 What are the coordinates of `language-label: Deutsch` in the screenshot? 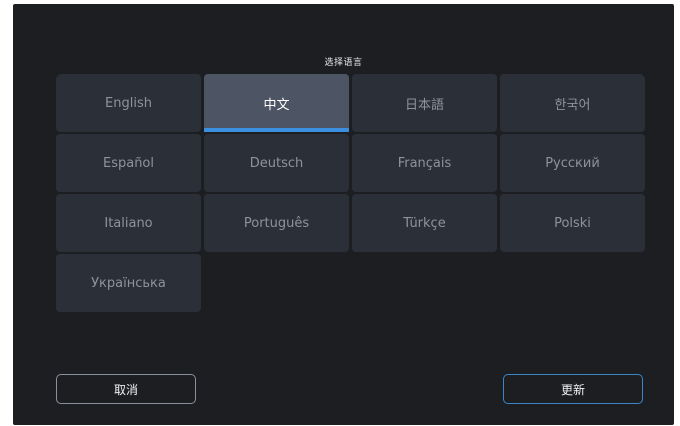 It's located at (276, 163).